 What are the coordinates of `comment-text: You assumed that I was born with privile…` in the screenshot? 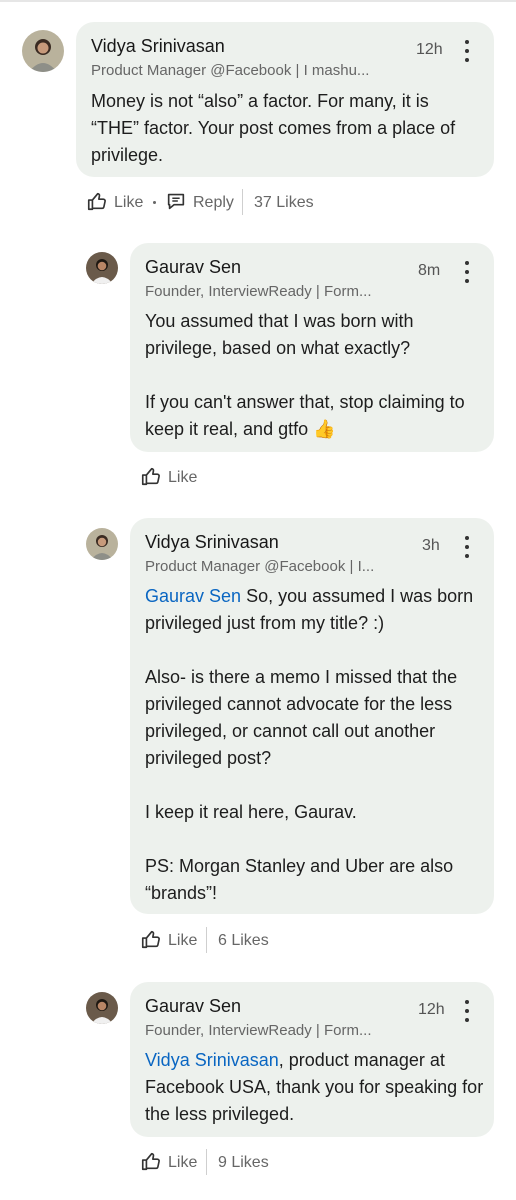 It's located at (315, 375).